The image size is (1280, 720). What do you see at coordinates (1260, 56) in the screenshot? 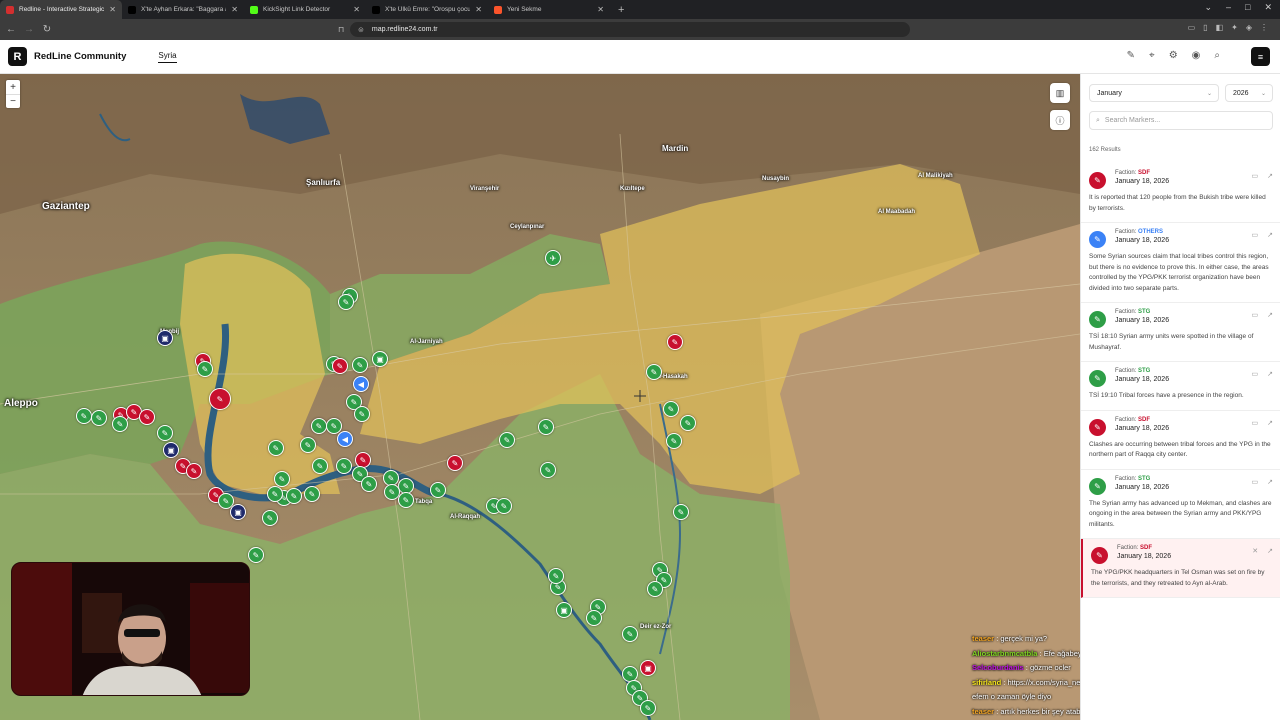
I see `menu-button: ≡` at bounding box center [1260, 56].